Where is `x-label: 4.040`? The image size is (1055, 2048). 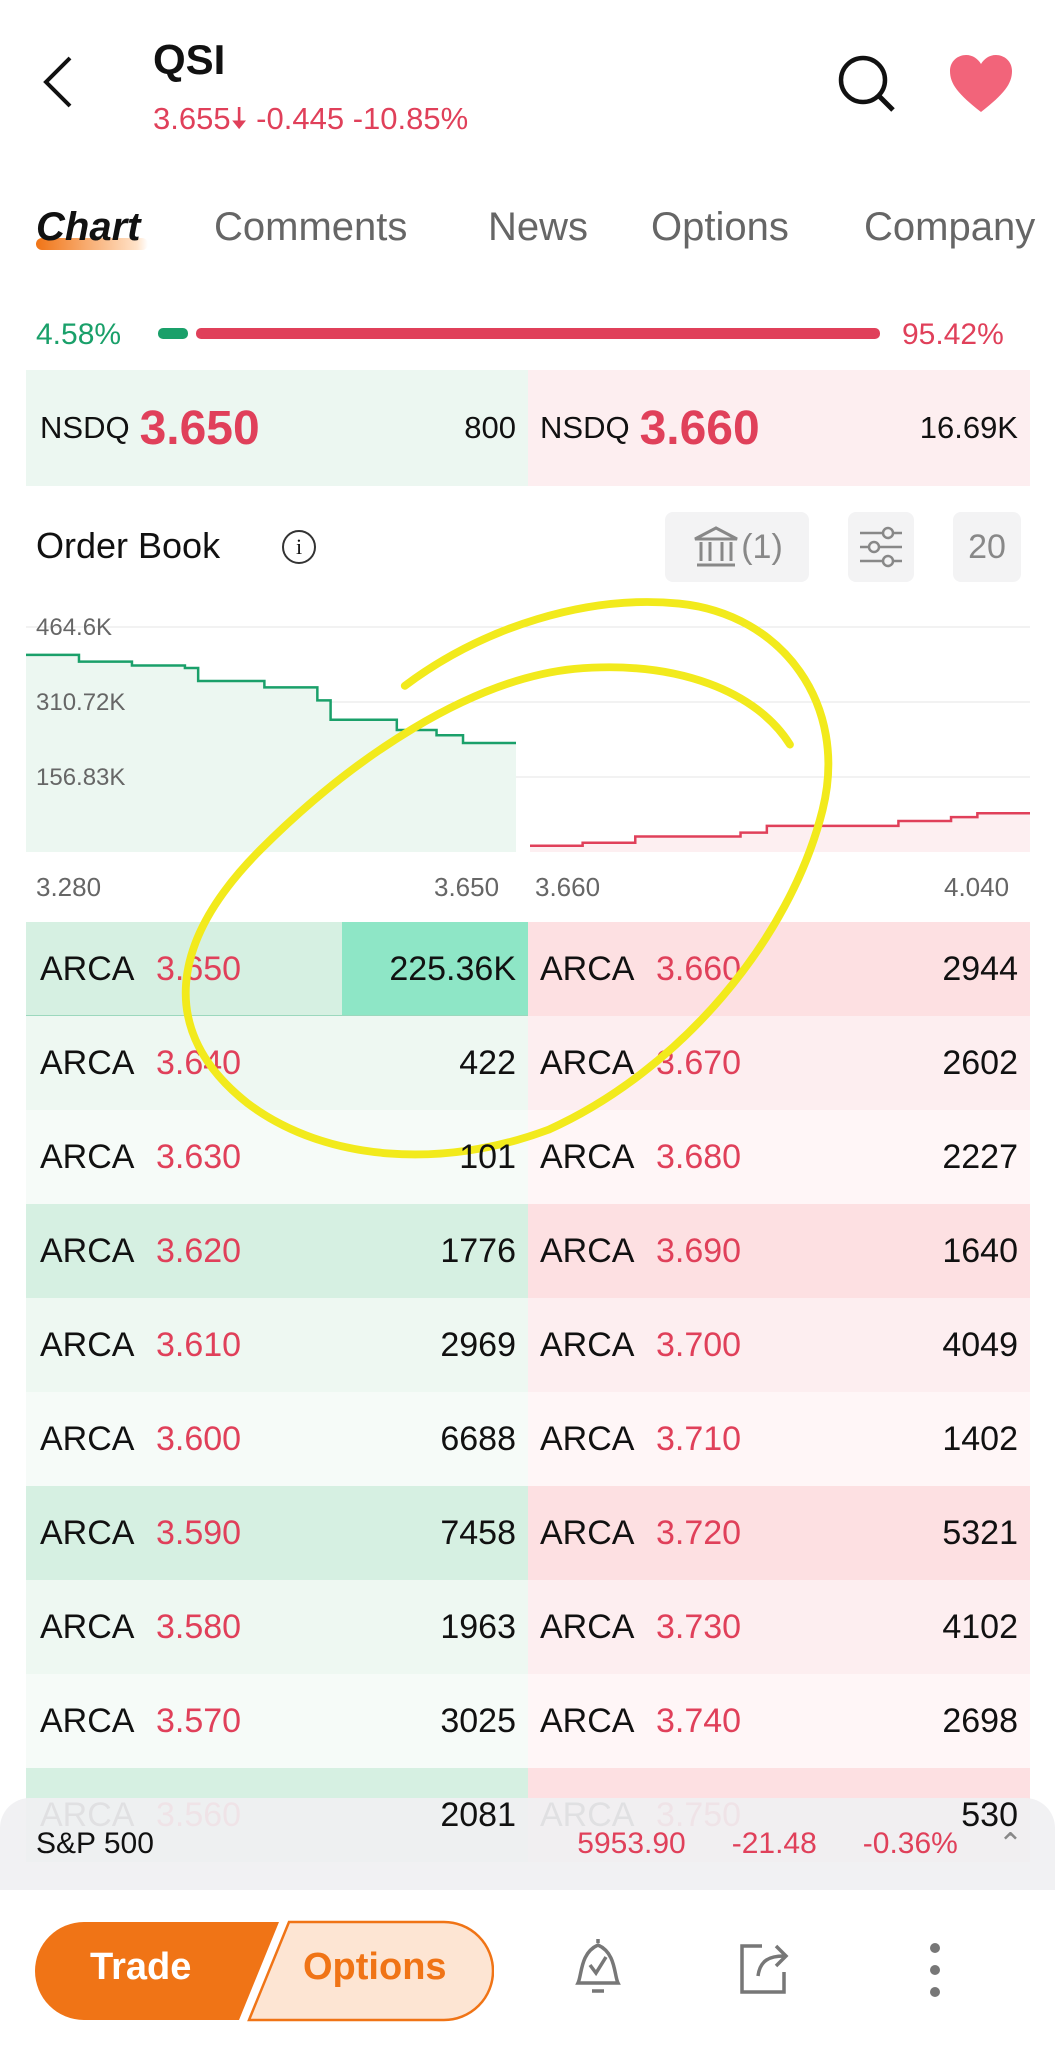
x-label: 4.040 is located at coordinates (977, 887).